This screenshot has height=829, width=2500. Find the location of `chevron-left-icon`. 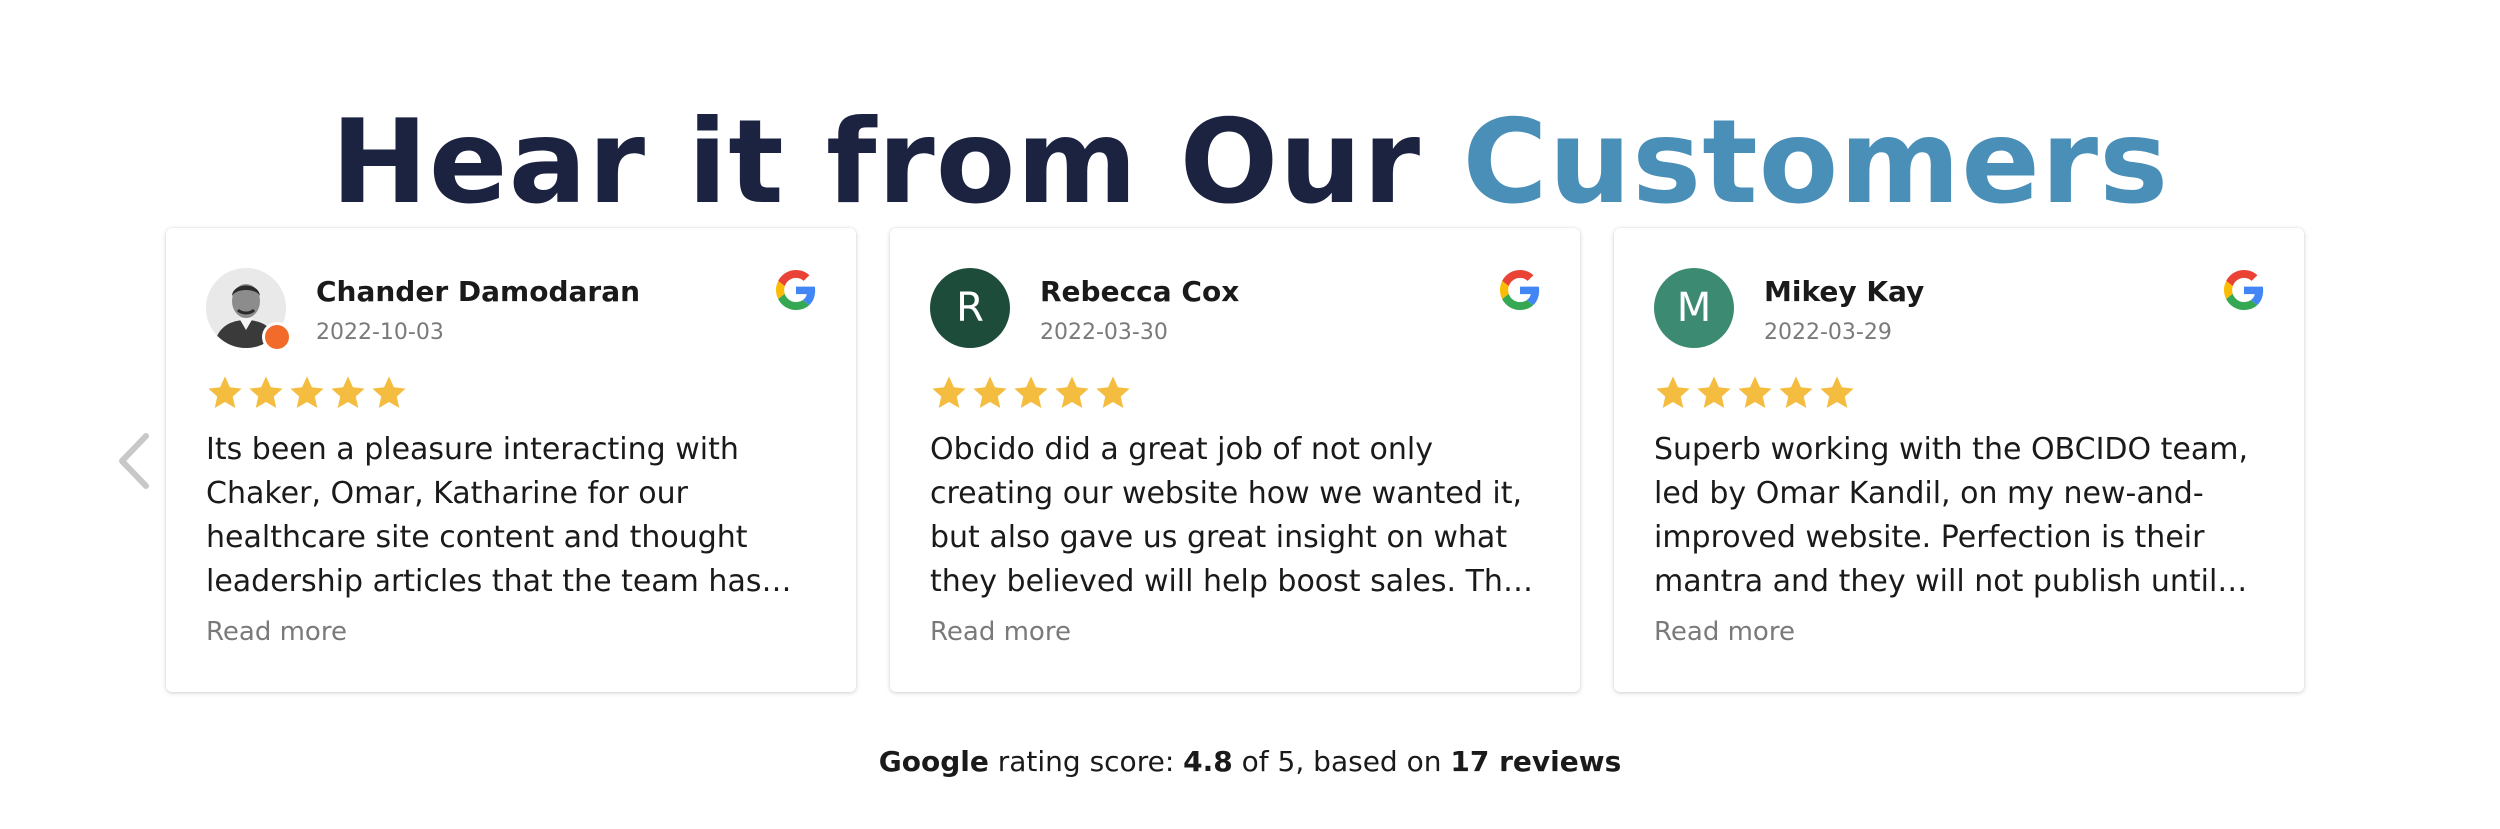

chevron-left-icon is located at coordinates (134, 461).